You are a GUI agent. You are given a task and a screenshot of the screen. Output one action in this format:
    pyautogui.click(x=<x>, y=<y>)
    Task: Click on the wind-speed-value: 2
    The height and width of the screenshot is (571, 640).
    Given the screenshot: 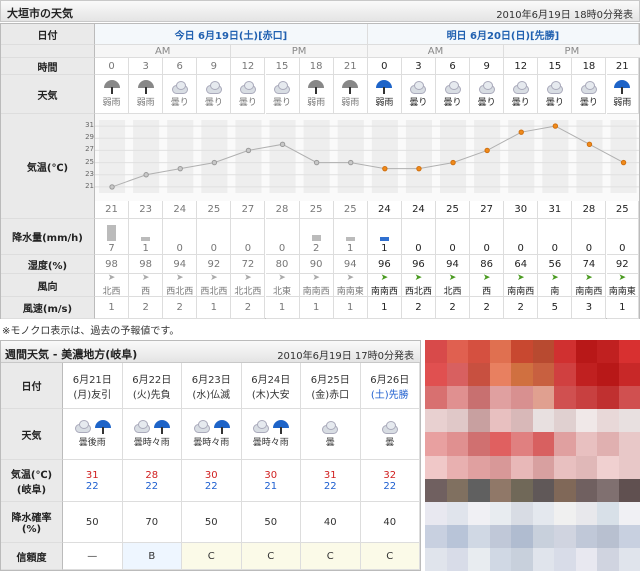 What is the action you would take?
    pyautogui.click(x=487, y=308)
    